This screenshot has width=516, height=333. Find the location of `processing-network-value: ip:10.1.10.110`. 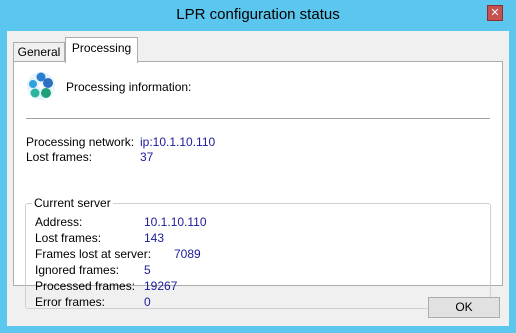

processing-network-value: ip:10.1.10.110 is located at coordinates (178, 142).